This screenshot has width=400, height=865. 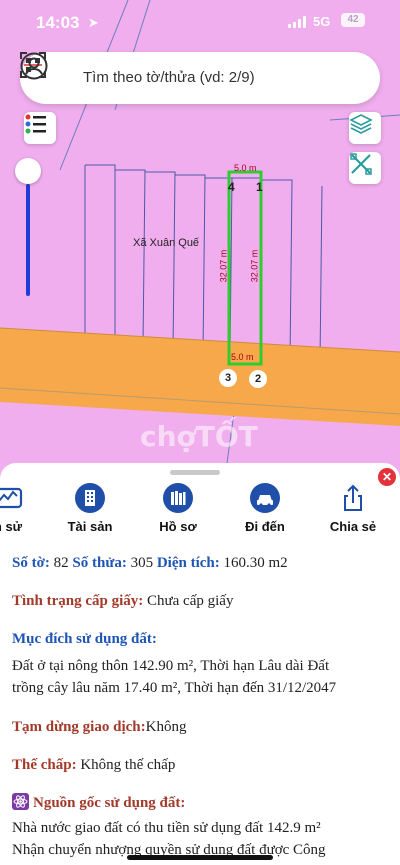 I want to click on assets-label: Tài sản, so click(x=90, y=526).